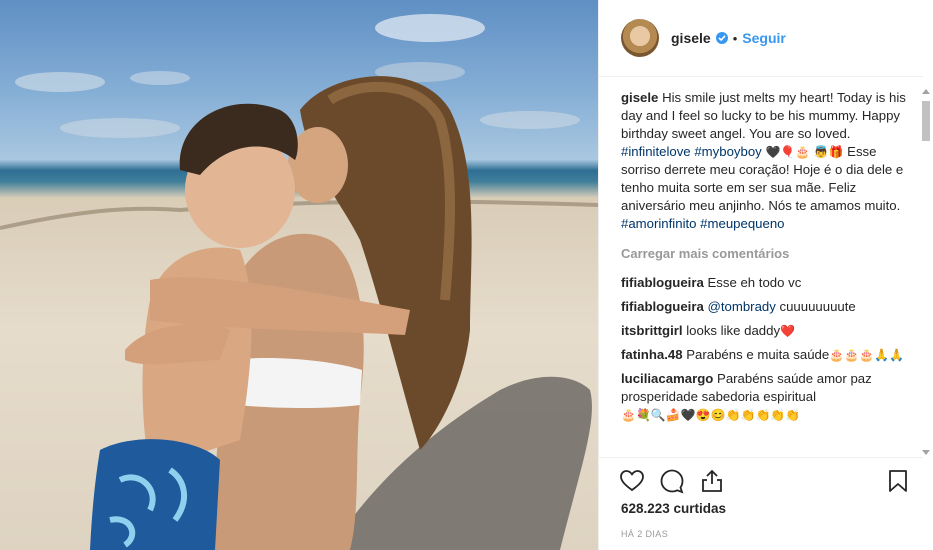 The width and height of the screenshot is (933, 550). I want to click on header-username: gisele, so click(691, 38).